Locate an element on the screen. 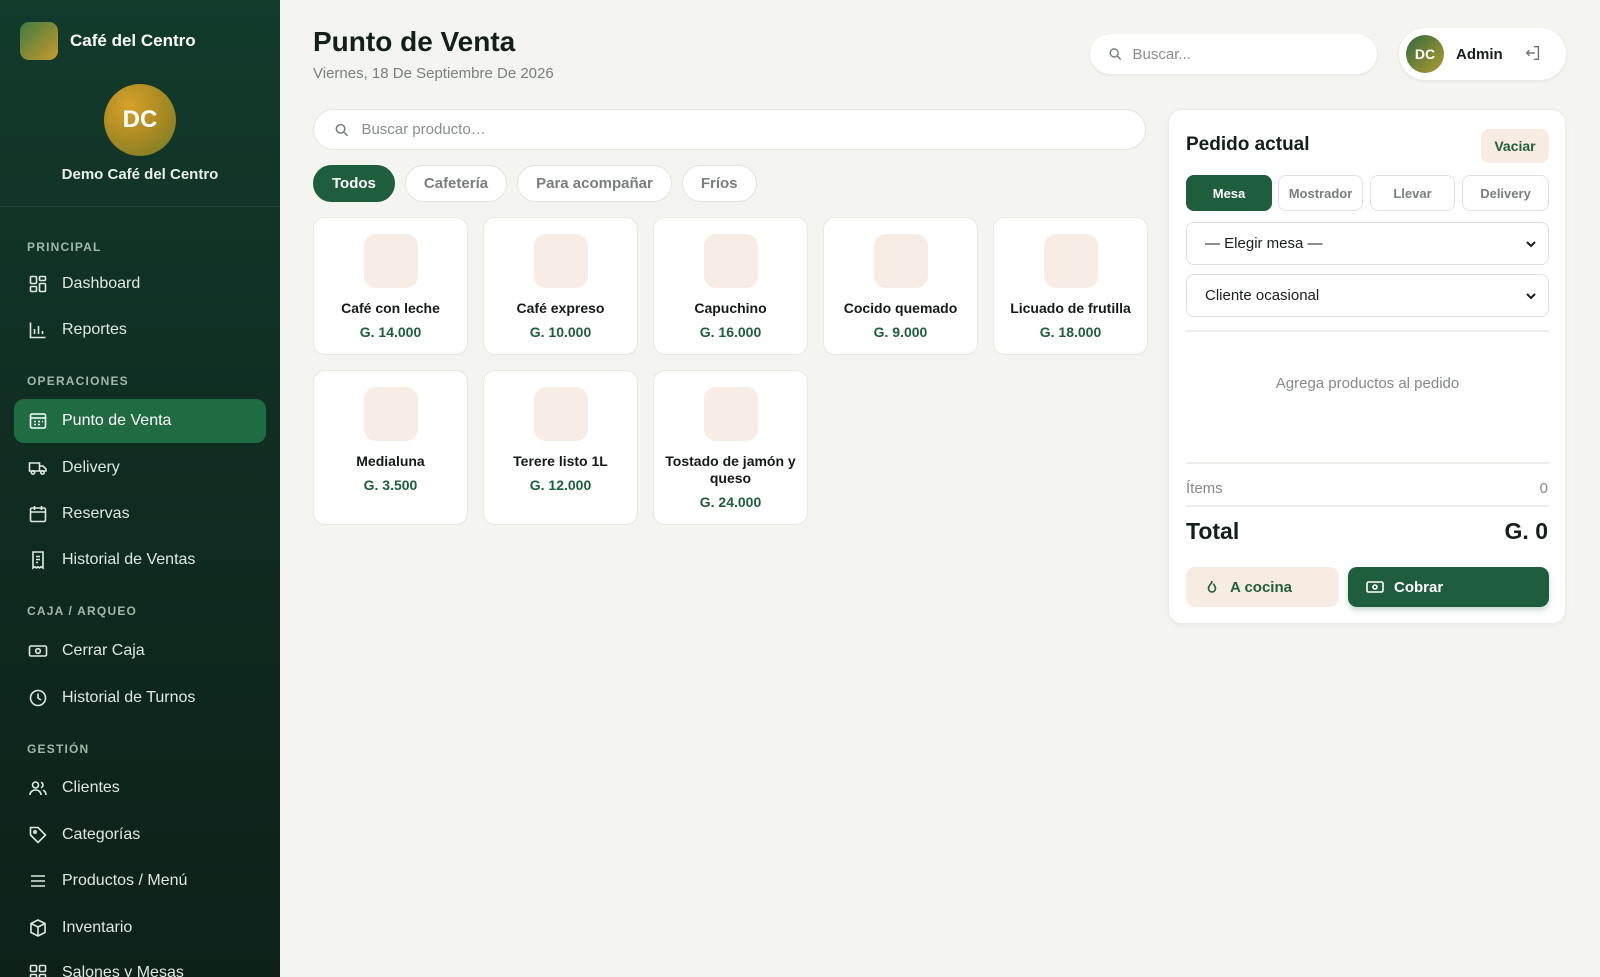 Image resolution: width=1600 pixels, height=977 pixels. product-card: Capuchino G. 16.000 is located at coordinates (730, 286).